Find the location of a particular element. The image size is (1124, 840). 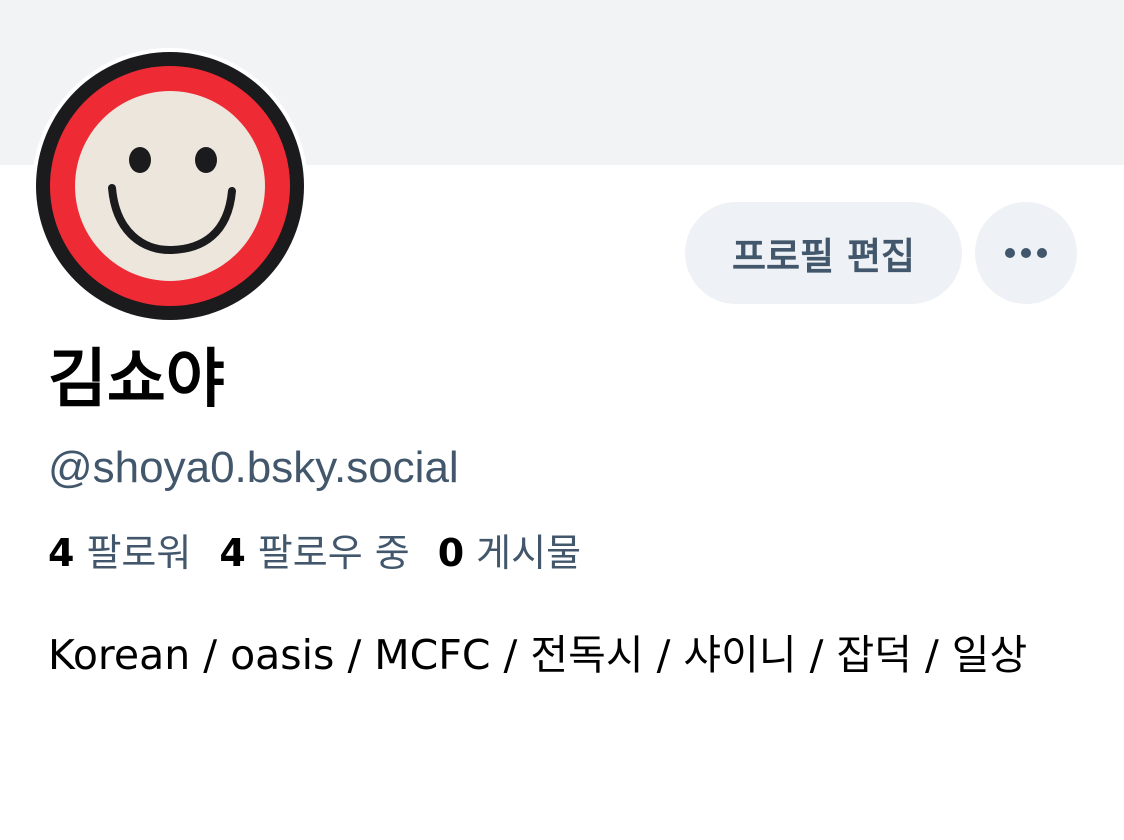

handle: @shoya0.bsky.social is located at coordinates (253, 468).